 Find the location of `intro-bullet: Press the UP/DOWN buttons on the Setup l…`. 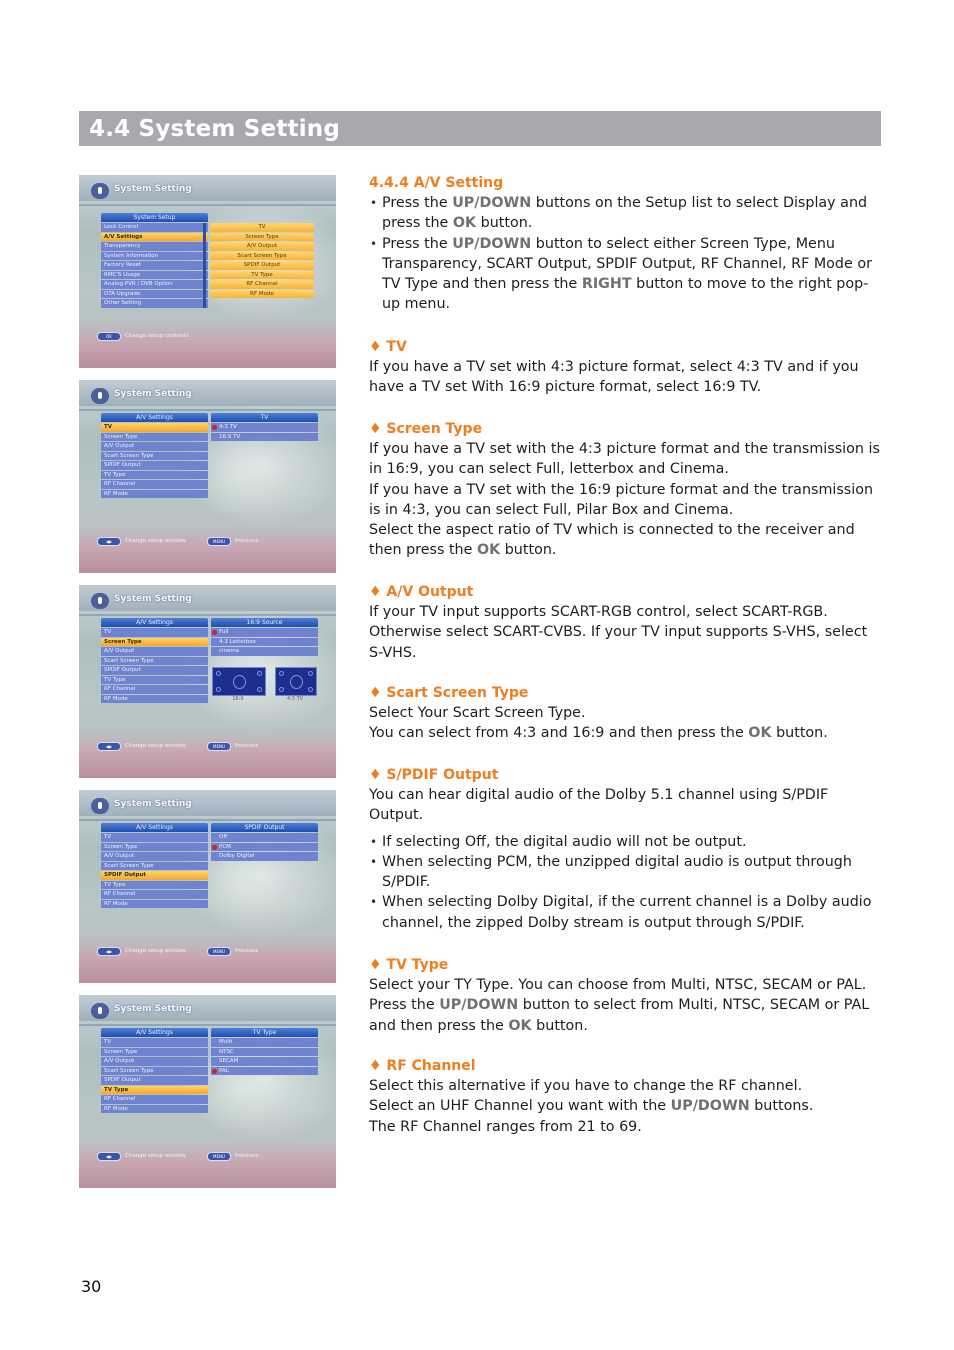

intro-bullet: Press the UP/DOWN buttons on the Setup l… is located at coordinates (626, 213).